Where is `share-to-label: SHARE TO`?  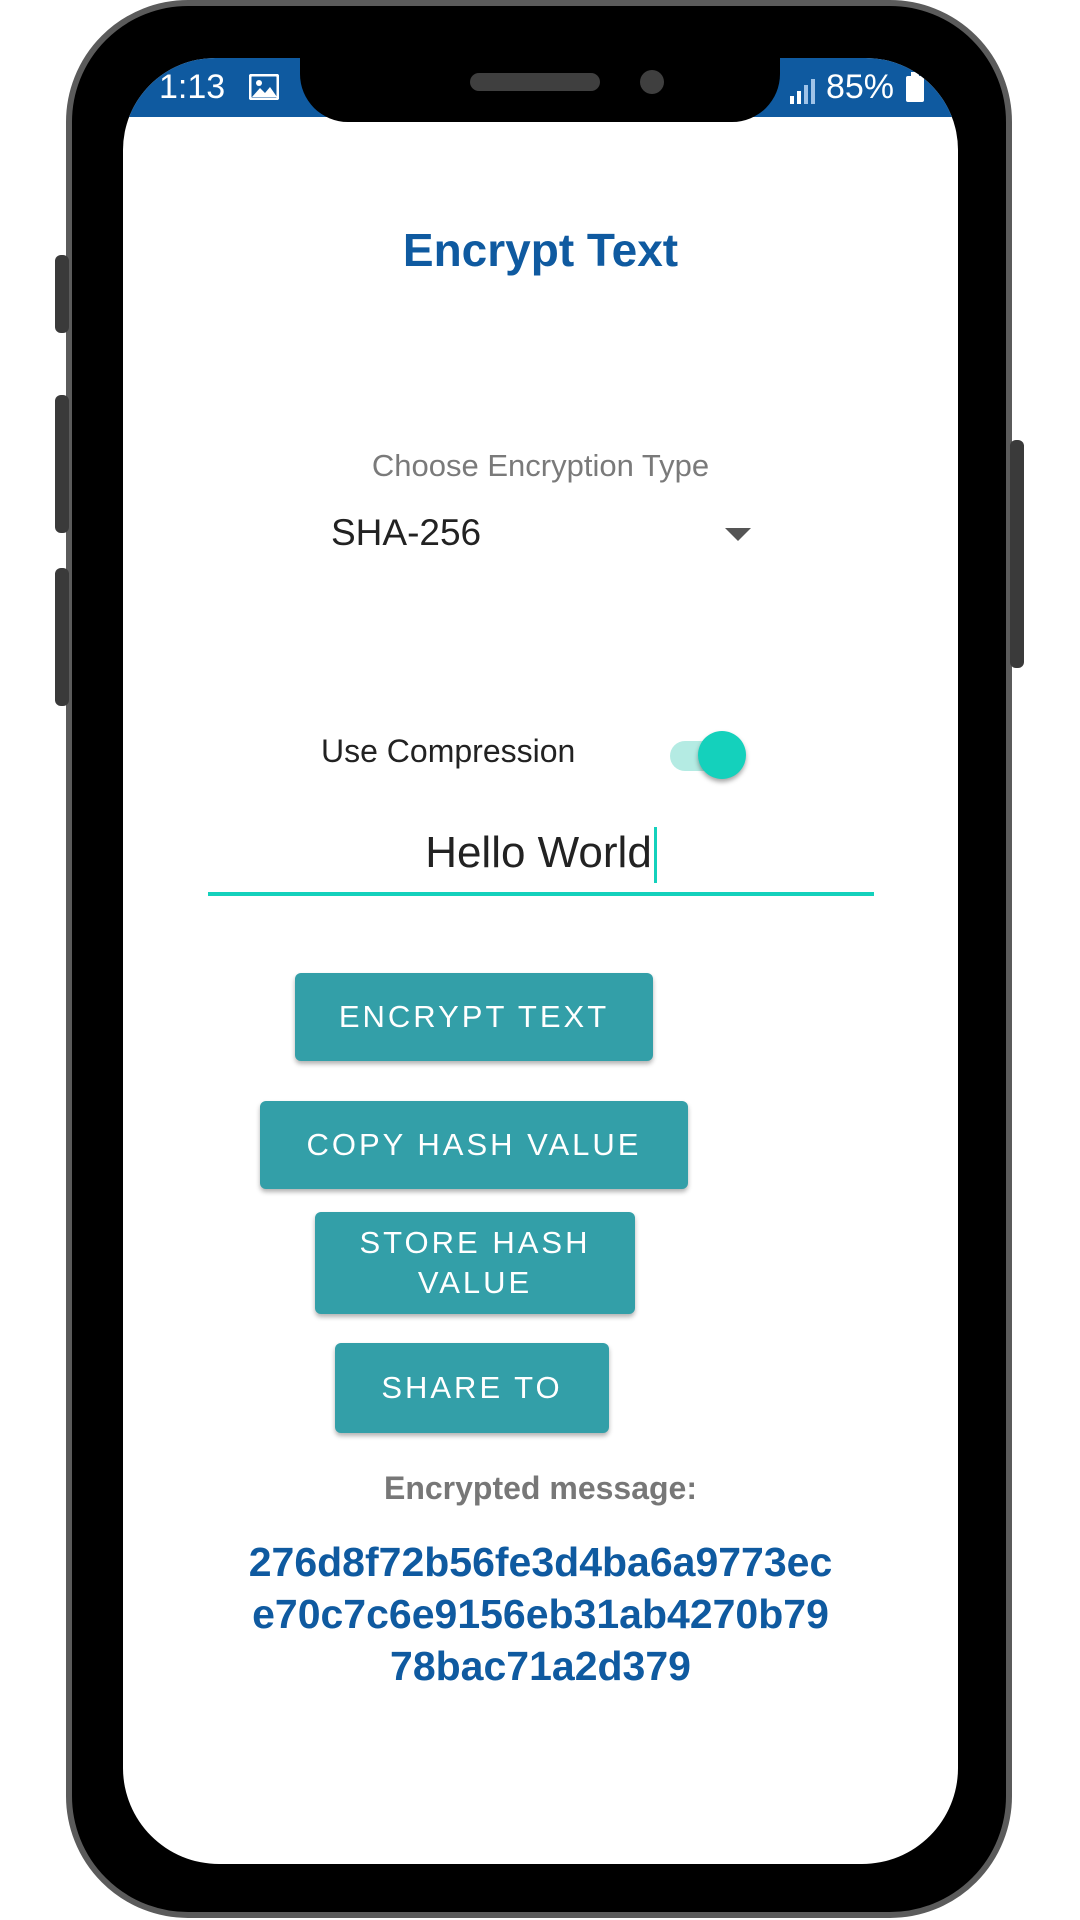 share-to-label: SHARE TO is located at coordinates (472, 1387).